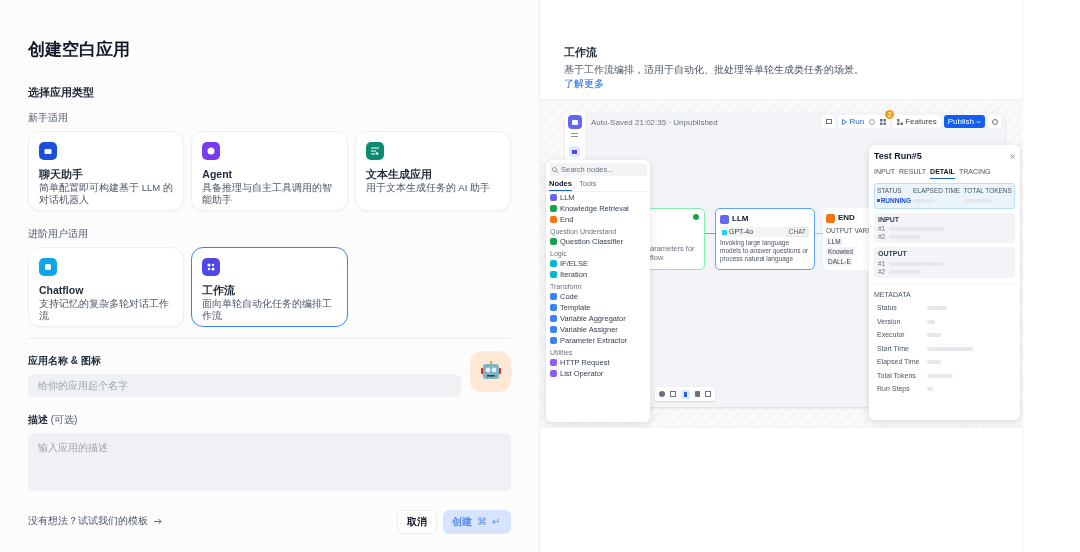 The width and height of the screenshot is (1080, 552). Describe the element at coordinates (417, 521) in the screenshot. I see `cancel-button: 取消` at that location.